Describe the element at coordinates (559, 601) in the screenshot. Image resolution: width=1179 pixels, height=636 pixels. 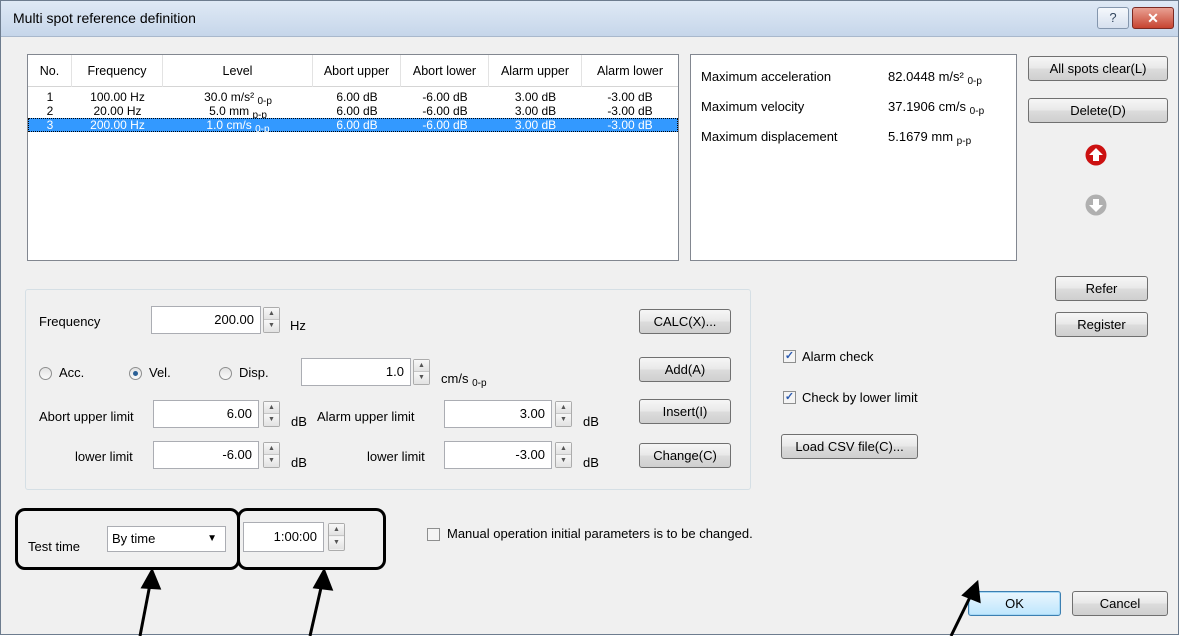
I see `callout-arrows` at that location.